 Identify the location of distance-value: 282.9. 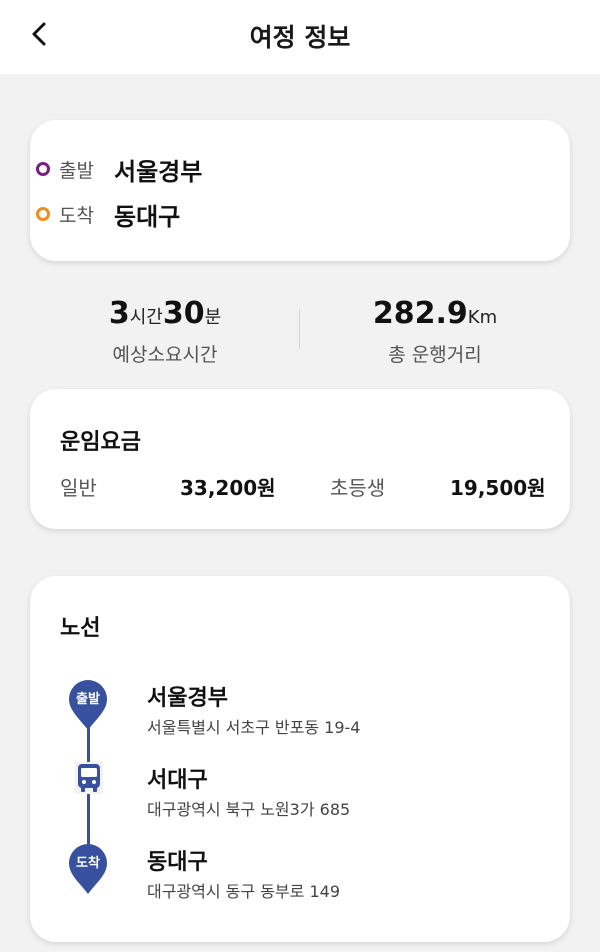
(420, 313).